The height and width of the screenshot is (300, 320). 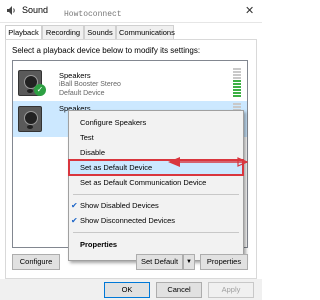 What do you see at coordinates (63, 32) in the screenshot?
I see `tab-recording: Recording` at bounding box center [63, 32].